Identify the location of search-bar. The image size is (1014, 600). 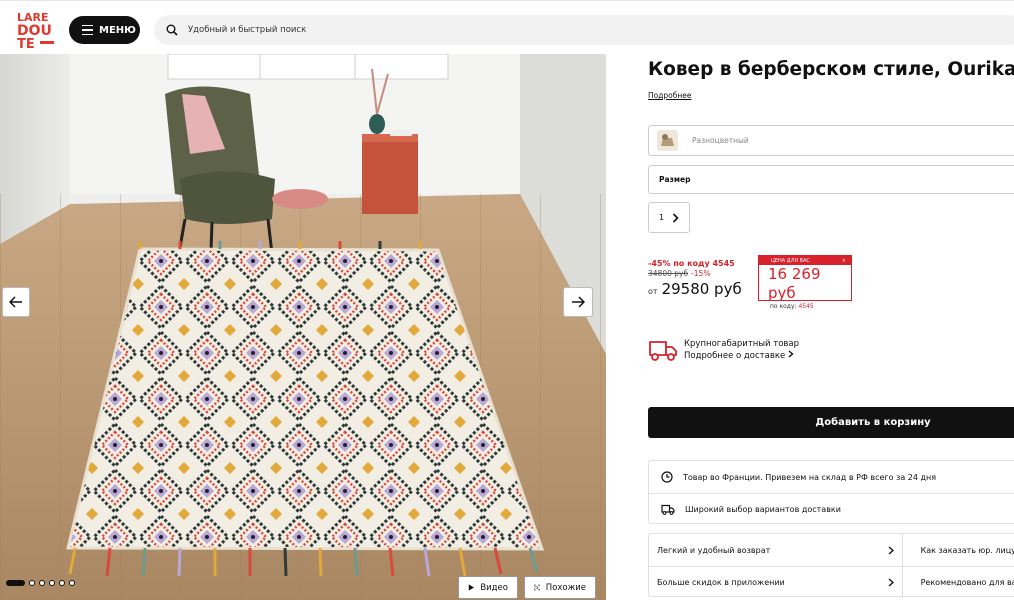
(584, 30).